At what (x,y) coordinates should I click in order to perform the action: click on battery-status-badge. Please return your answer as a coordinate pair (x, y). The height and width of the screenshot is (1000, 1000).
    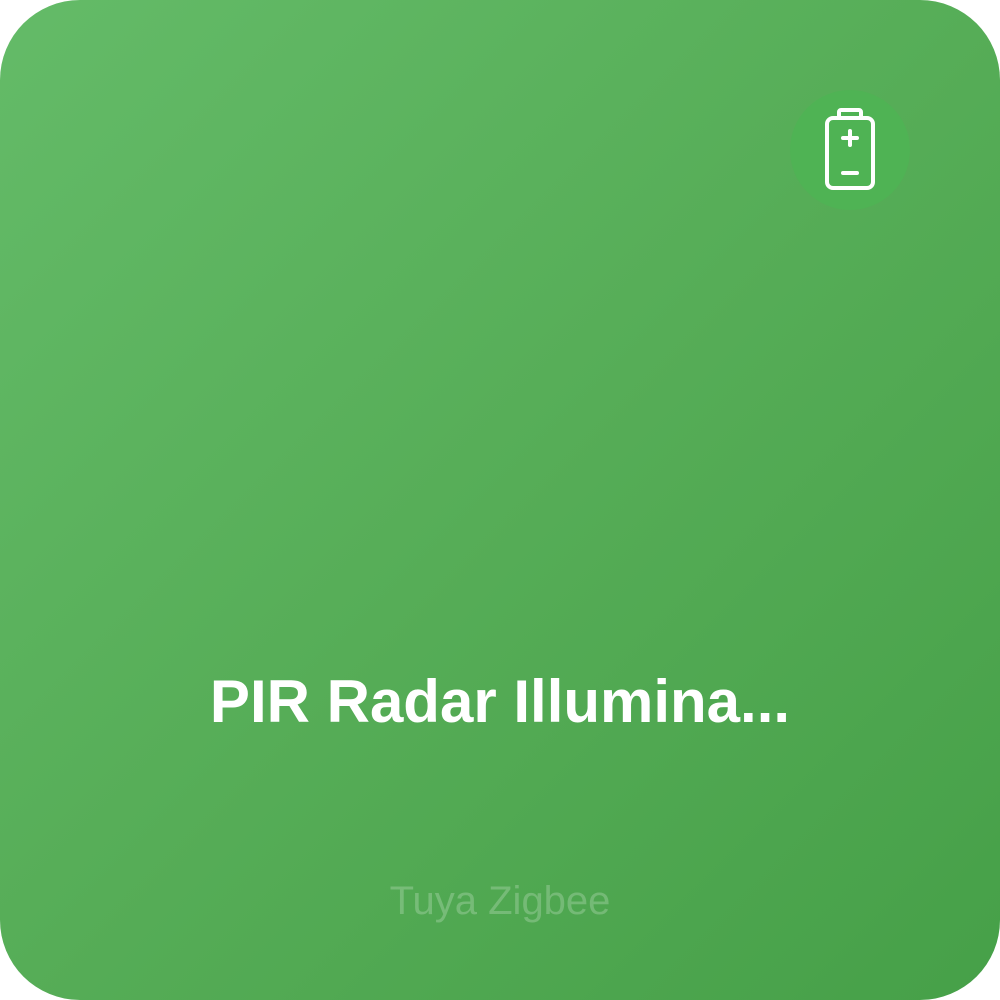
    Looking at the image, I should click on (850, 150).